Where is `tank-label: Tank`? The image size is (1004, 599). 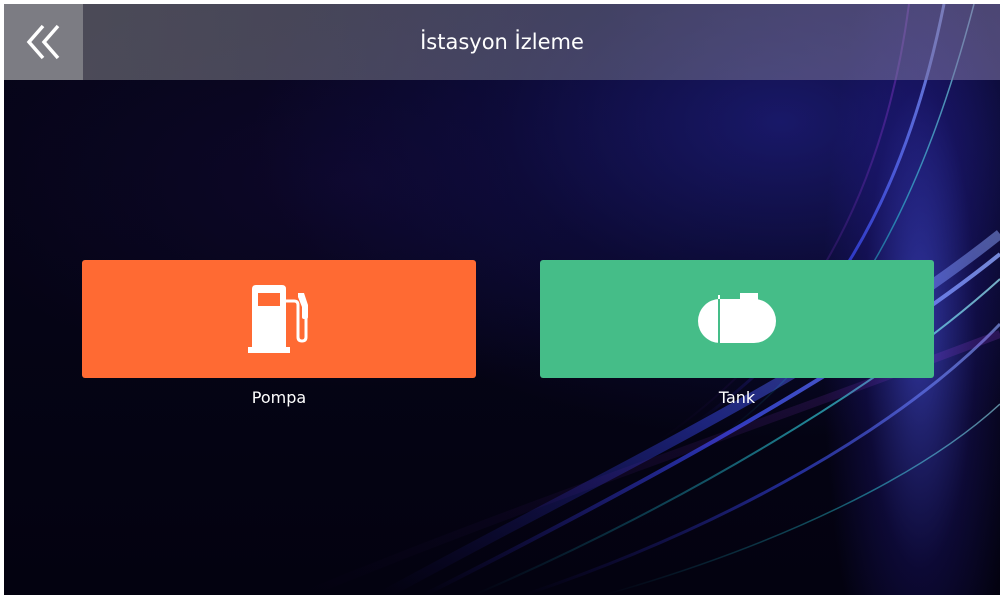 tank-label: Tank is located at coordinates (737, 397).